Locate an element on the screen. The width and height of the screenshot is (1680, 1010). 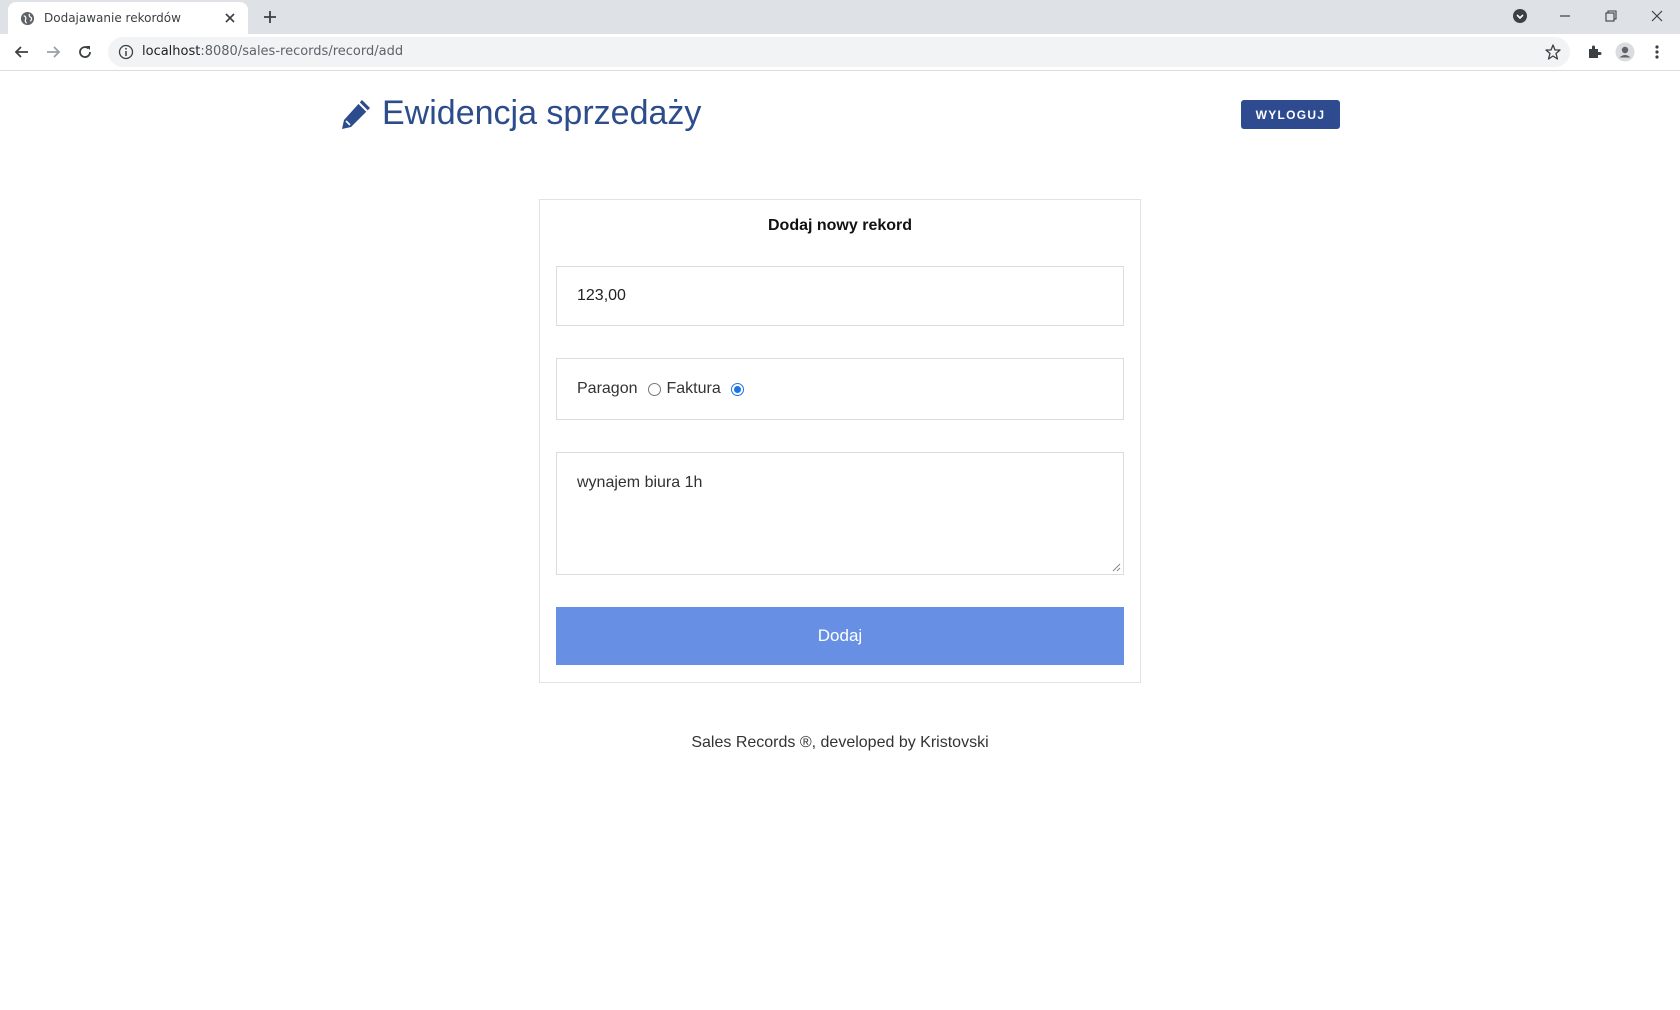
bookmark-star-icon is located at coordinates (1553, 52).